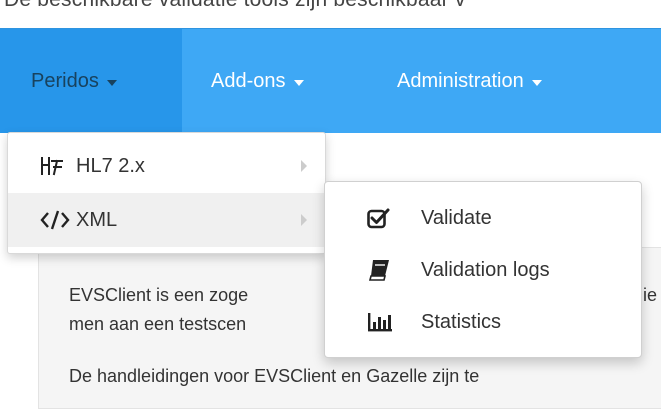 Image resolution: width=661 pixels, height=409 pixels. I want to click on code-icon, so click(55, 220).